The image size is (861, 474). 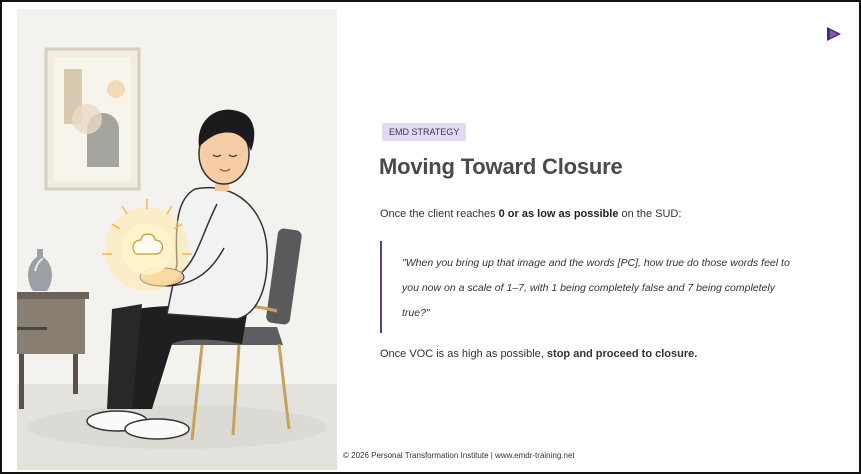 What do you see at coordinates (558, 214) in the screenshot?
I see `intro-bold: 0 or as low as possible` at bounding box center [558, 214].